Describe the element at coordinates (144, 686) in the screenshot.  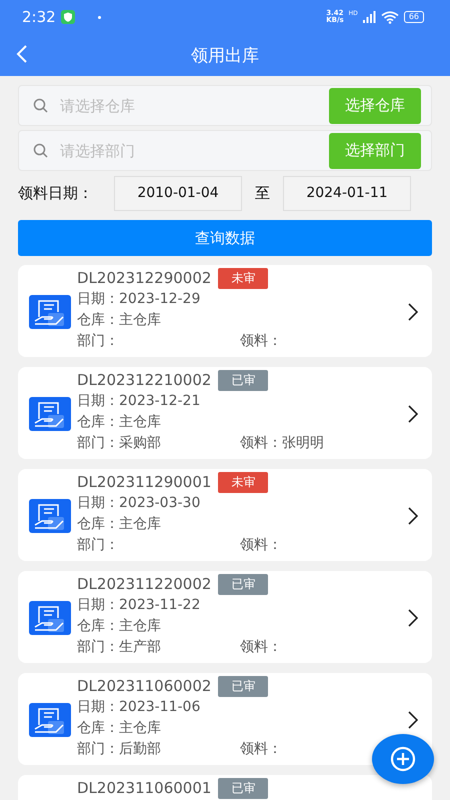
I see `record-number: DL202311060002` at that location.